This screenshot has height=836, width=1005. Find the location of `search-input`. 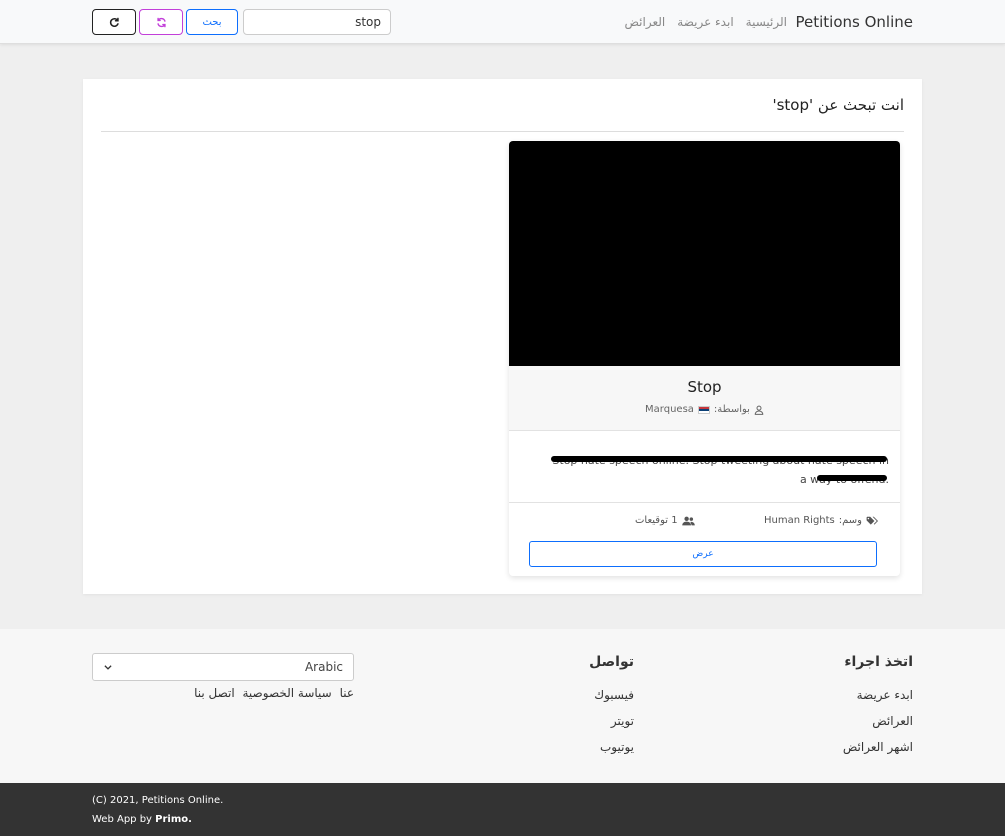

search-input is located at coordinates (317, 22).